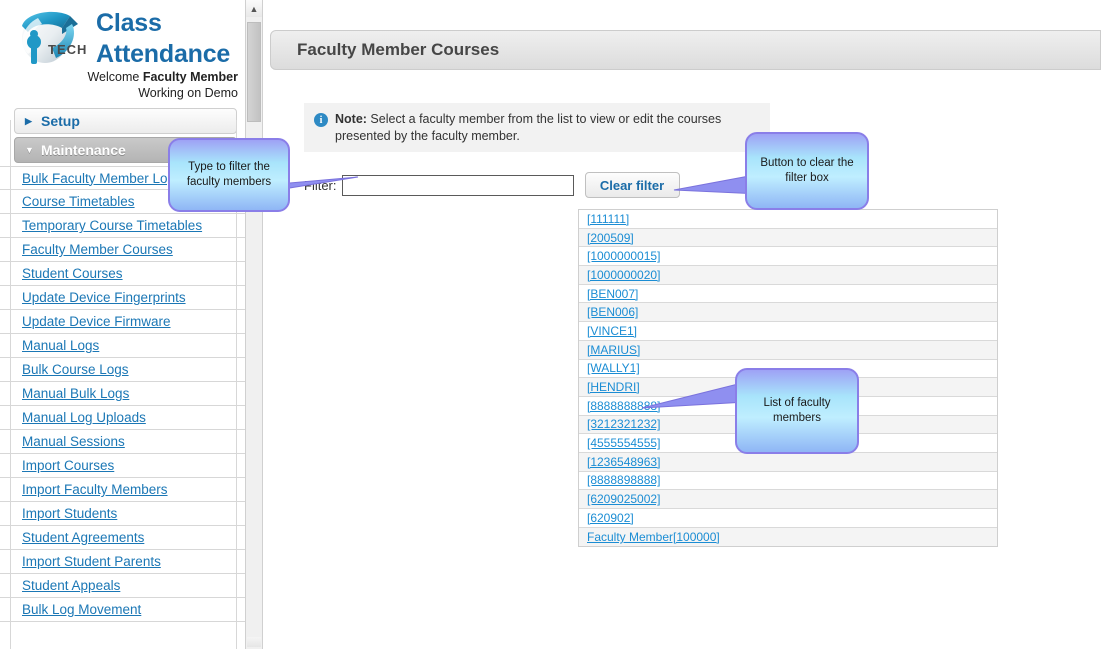  Describe the element at coordinates (613, 387) in the screenshot. I see `faculty-member-link: [HENDRI]` at that location.